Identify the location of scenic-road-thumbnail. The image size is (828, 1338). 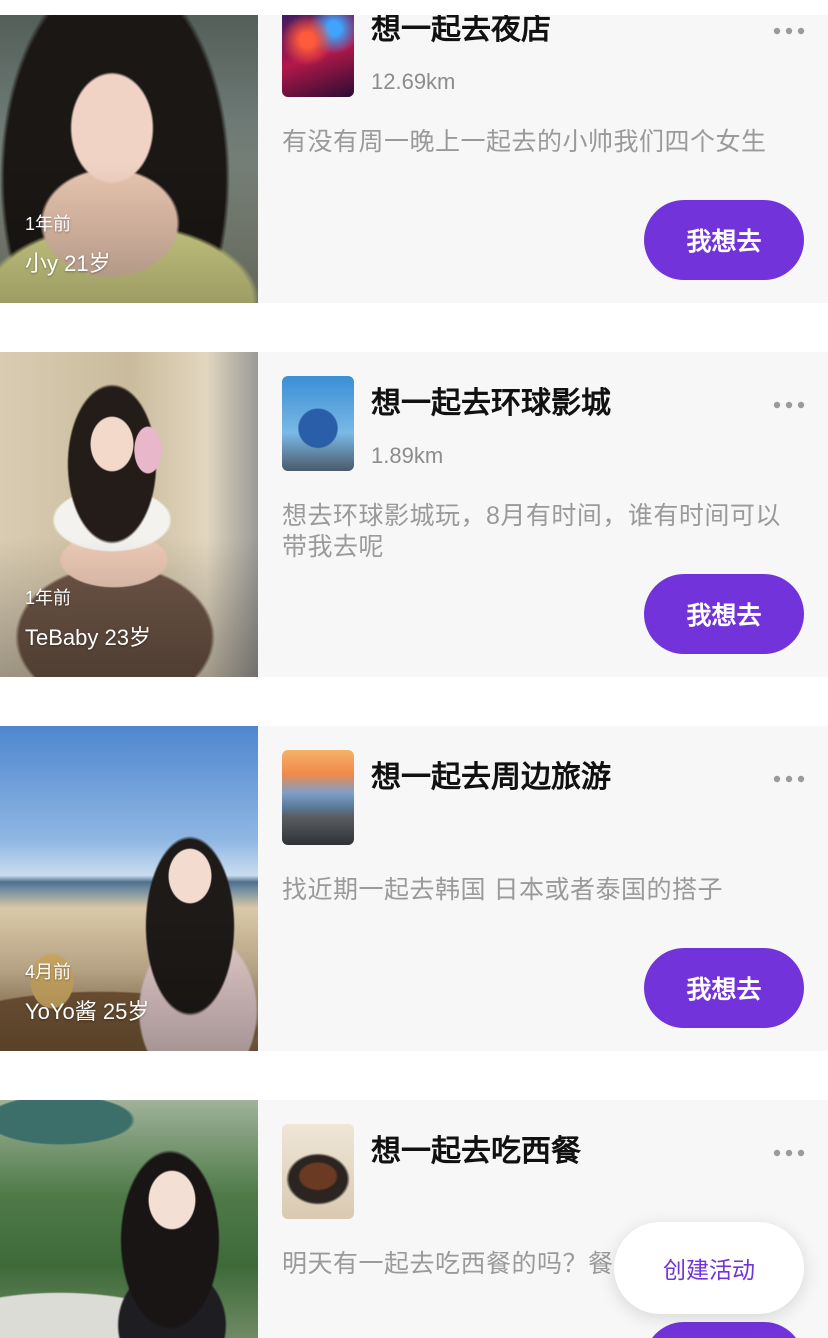
(318, 797).